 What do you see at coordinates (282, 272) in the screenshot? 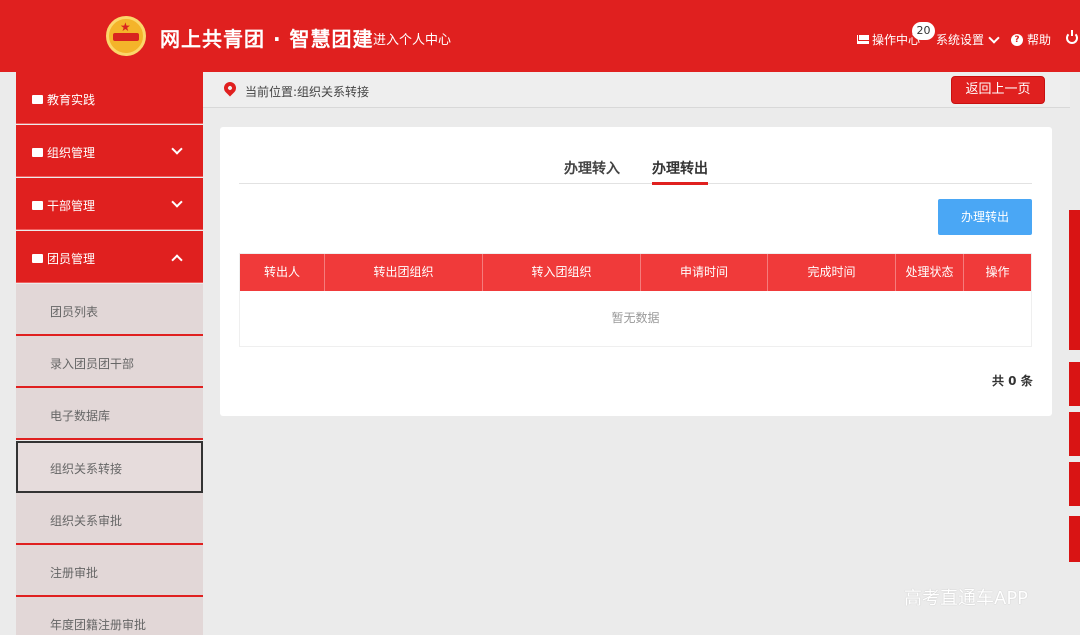
I see `column-header: 转出人` at bounding box center [282, 272].